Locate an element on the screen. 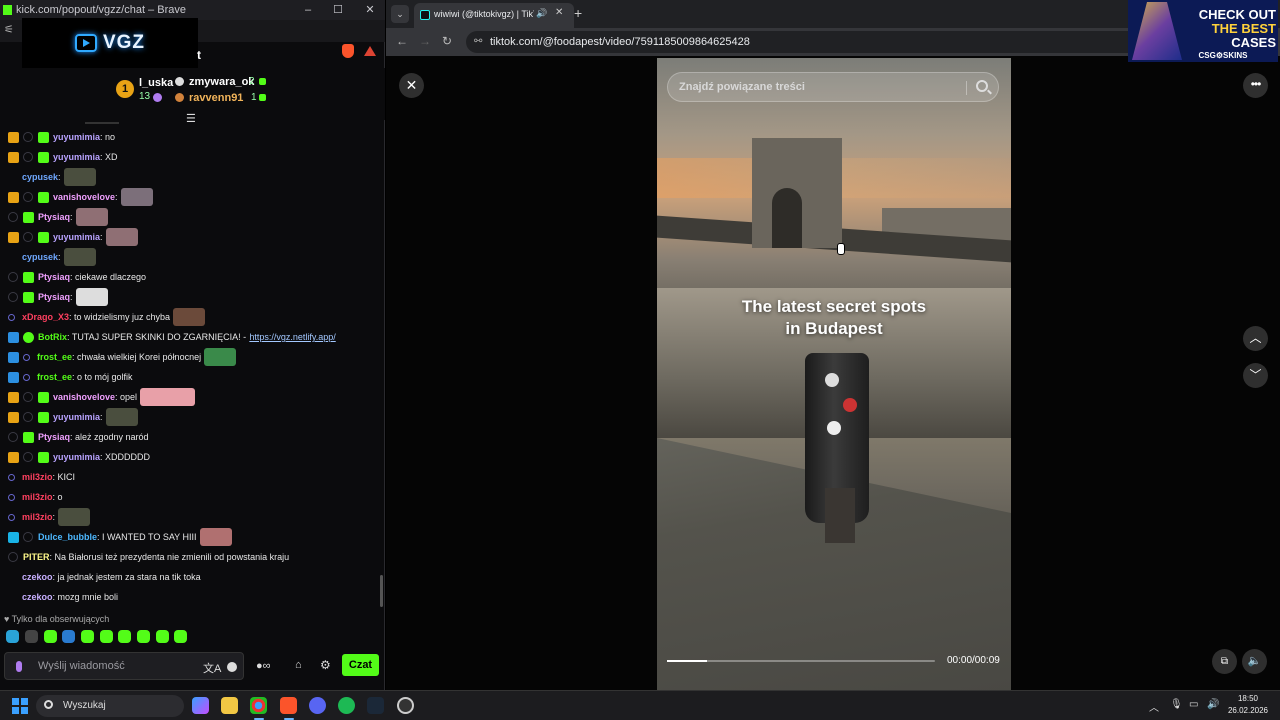 The width and height of the screenshot is (1280, 720). send-chat-button: Czat is located at coordinates (360, 665).